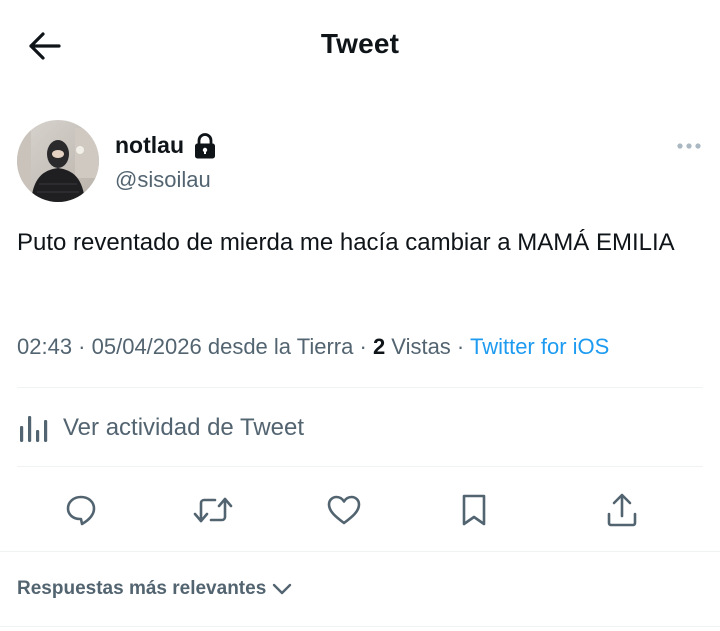  I want to click on share-button, so click(622, 510).